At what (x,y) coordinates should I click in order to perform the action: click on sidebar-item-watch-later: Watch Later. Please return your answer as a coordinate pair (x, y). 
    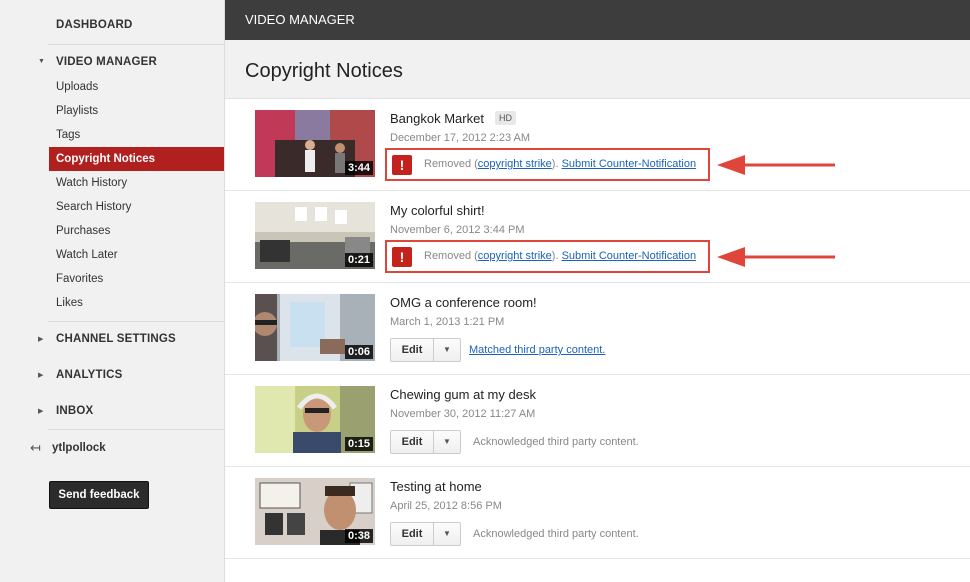
    Looking at the image, I should click on (136, 255).